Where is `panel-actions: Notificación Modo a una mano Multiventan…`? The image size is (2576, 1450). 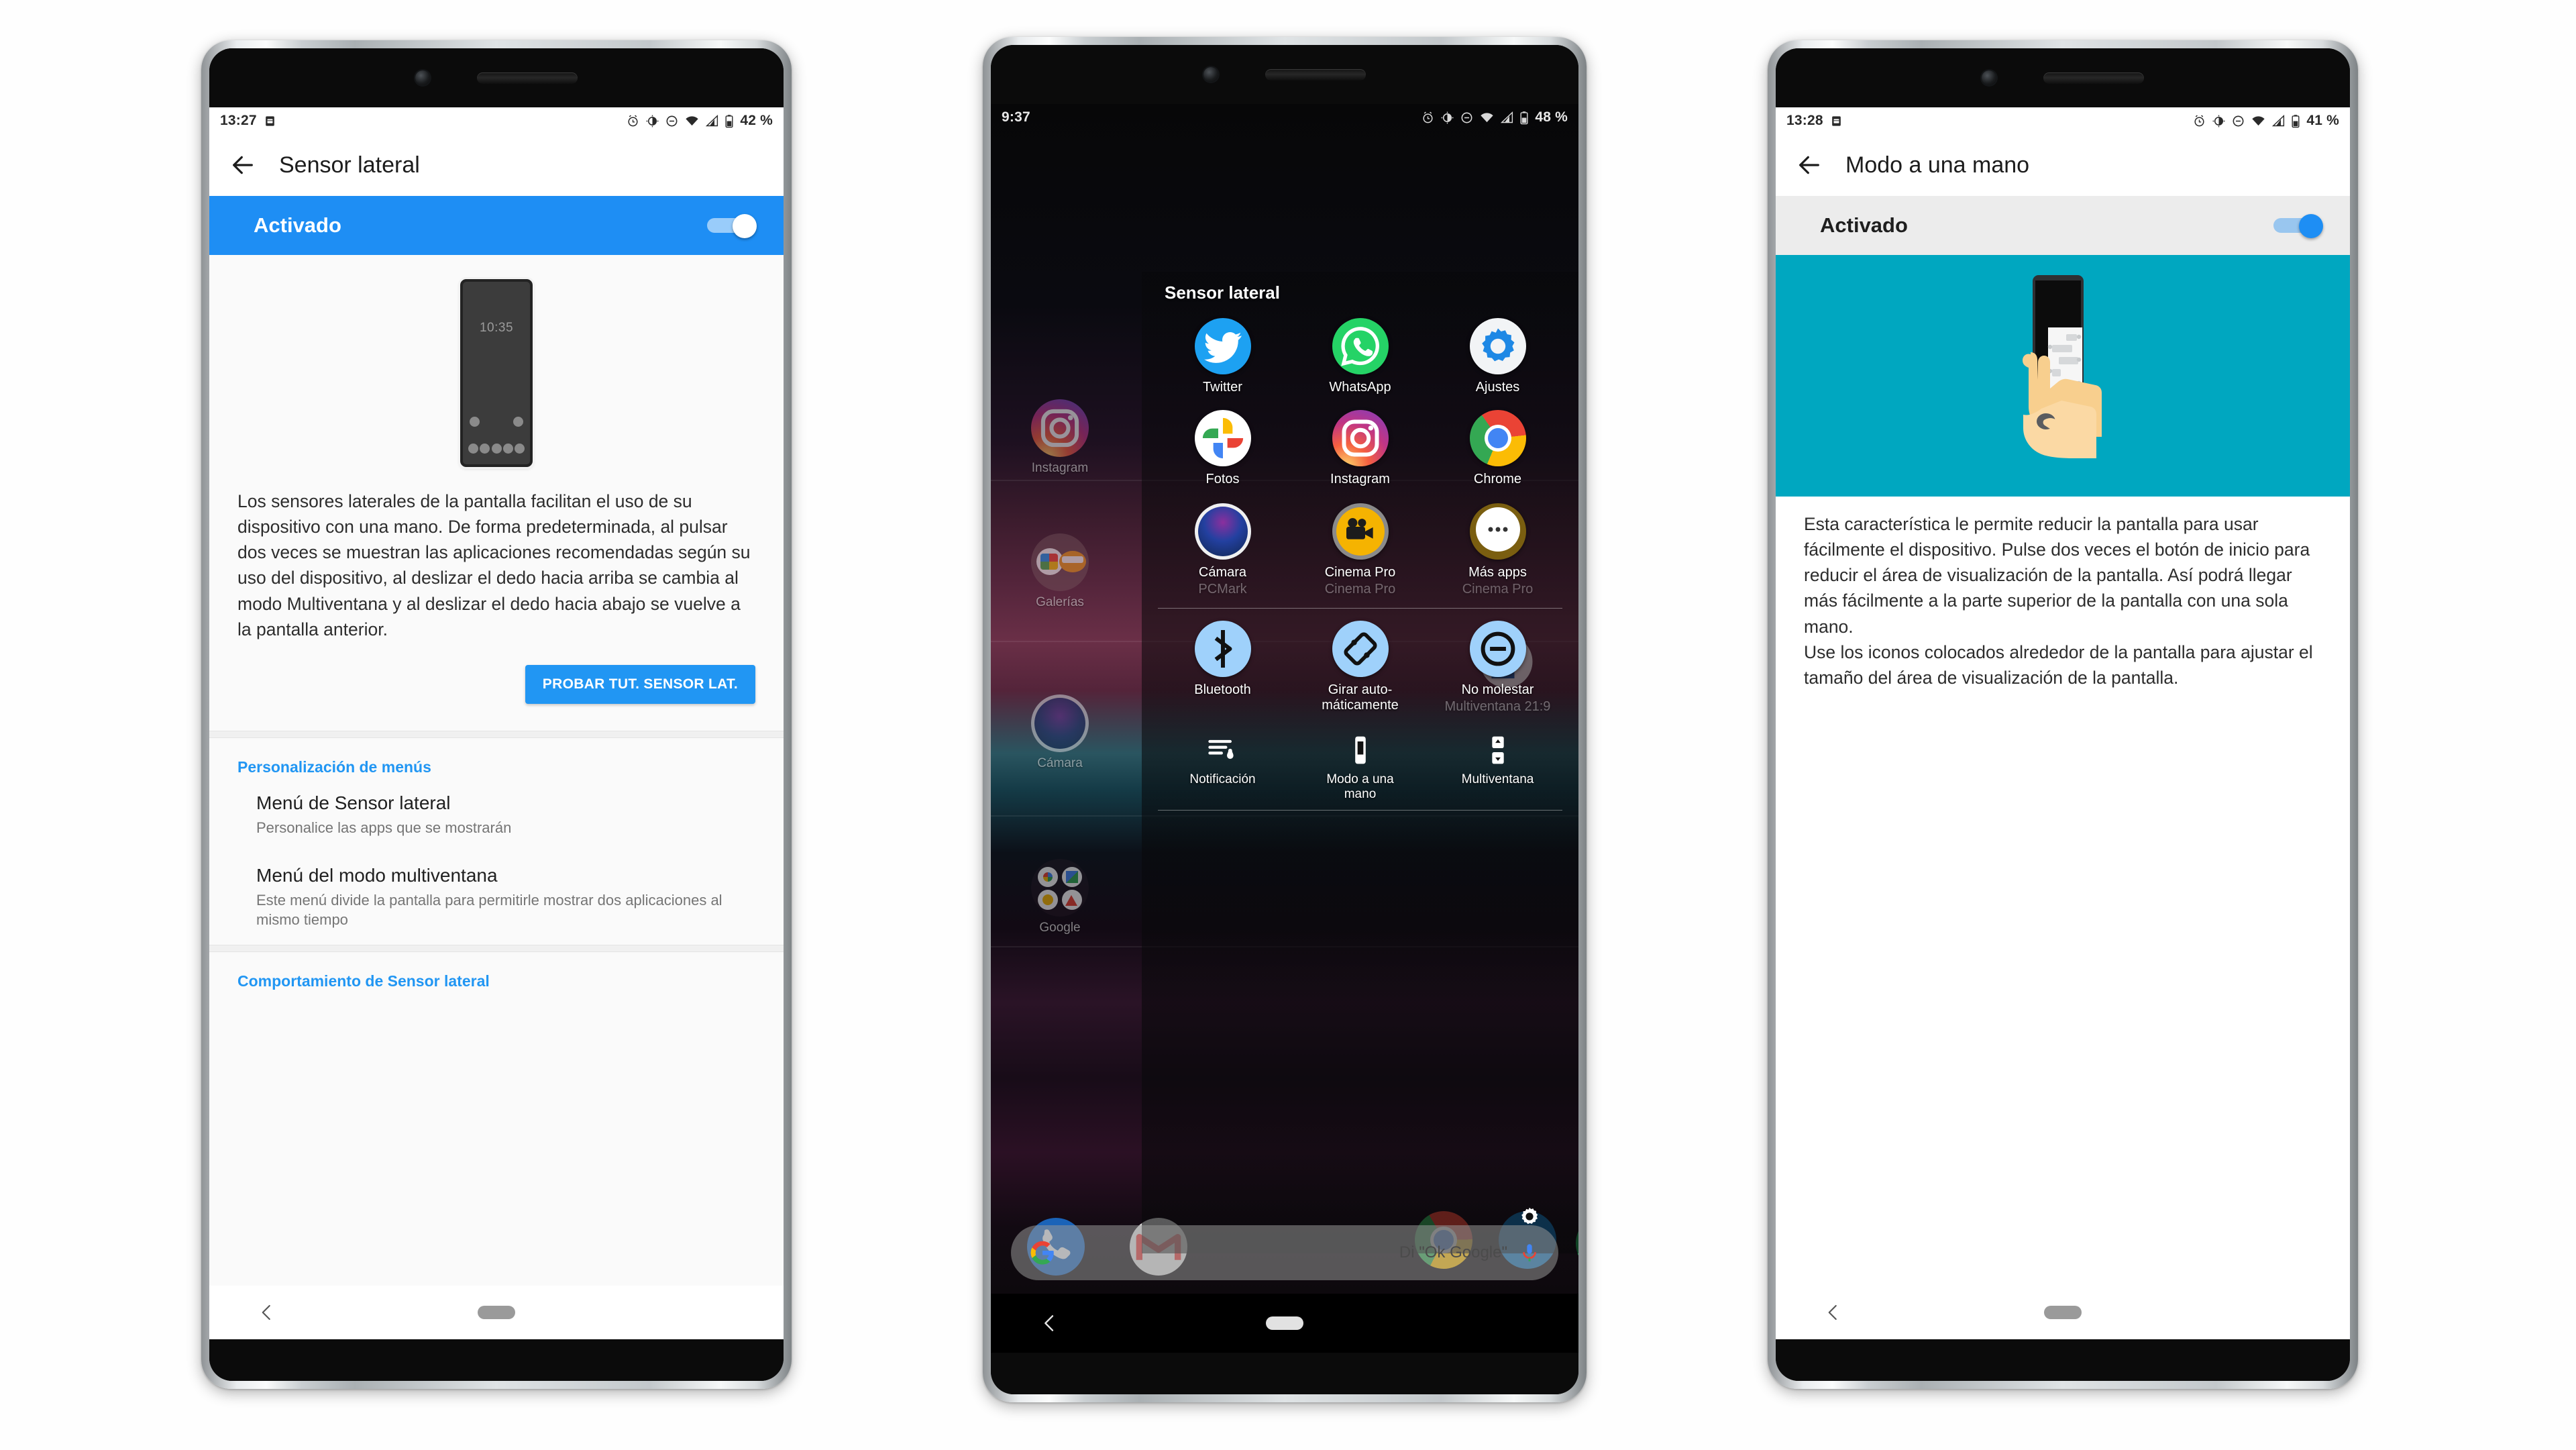 panel-actions: Notificación Modo a una mano Multiventan… is located at coordinates (1360, 763).